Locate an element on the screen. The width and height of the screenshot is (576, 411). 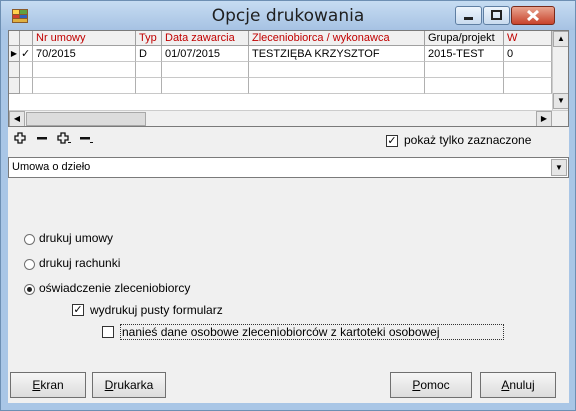
document-type-value: Umowa o dzieło is located at coordinates (51, 167).